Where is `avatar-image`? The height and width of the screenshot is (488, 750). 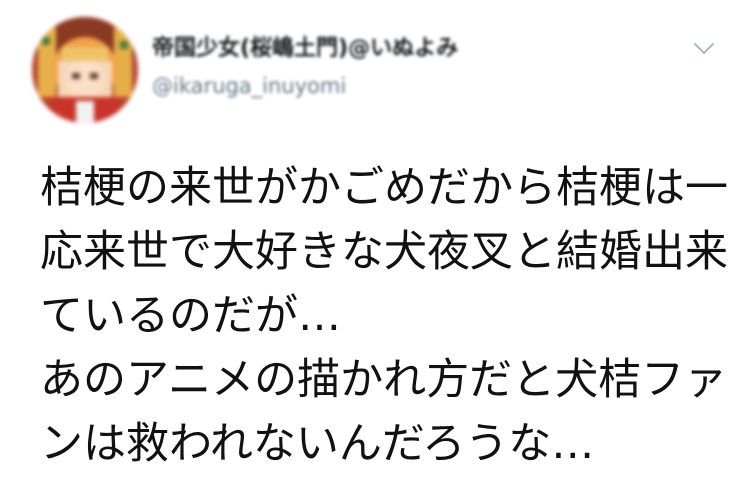 avatar-image is located at coordinates (85, 70).